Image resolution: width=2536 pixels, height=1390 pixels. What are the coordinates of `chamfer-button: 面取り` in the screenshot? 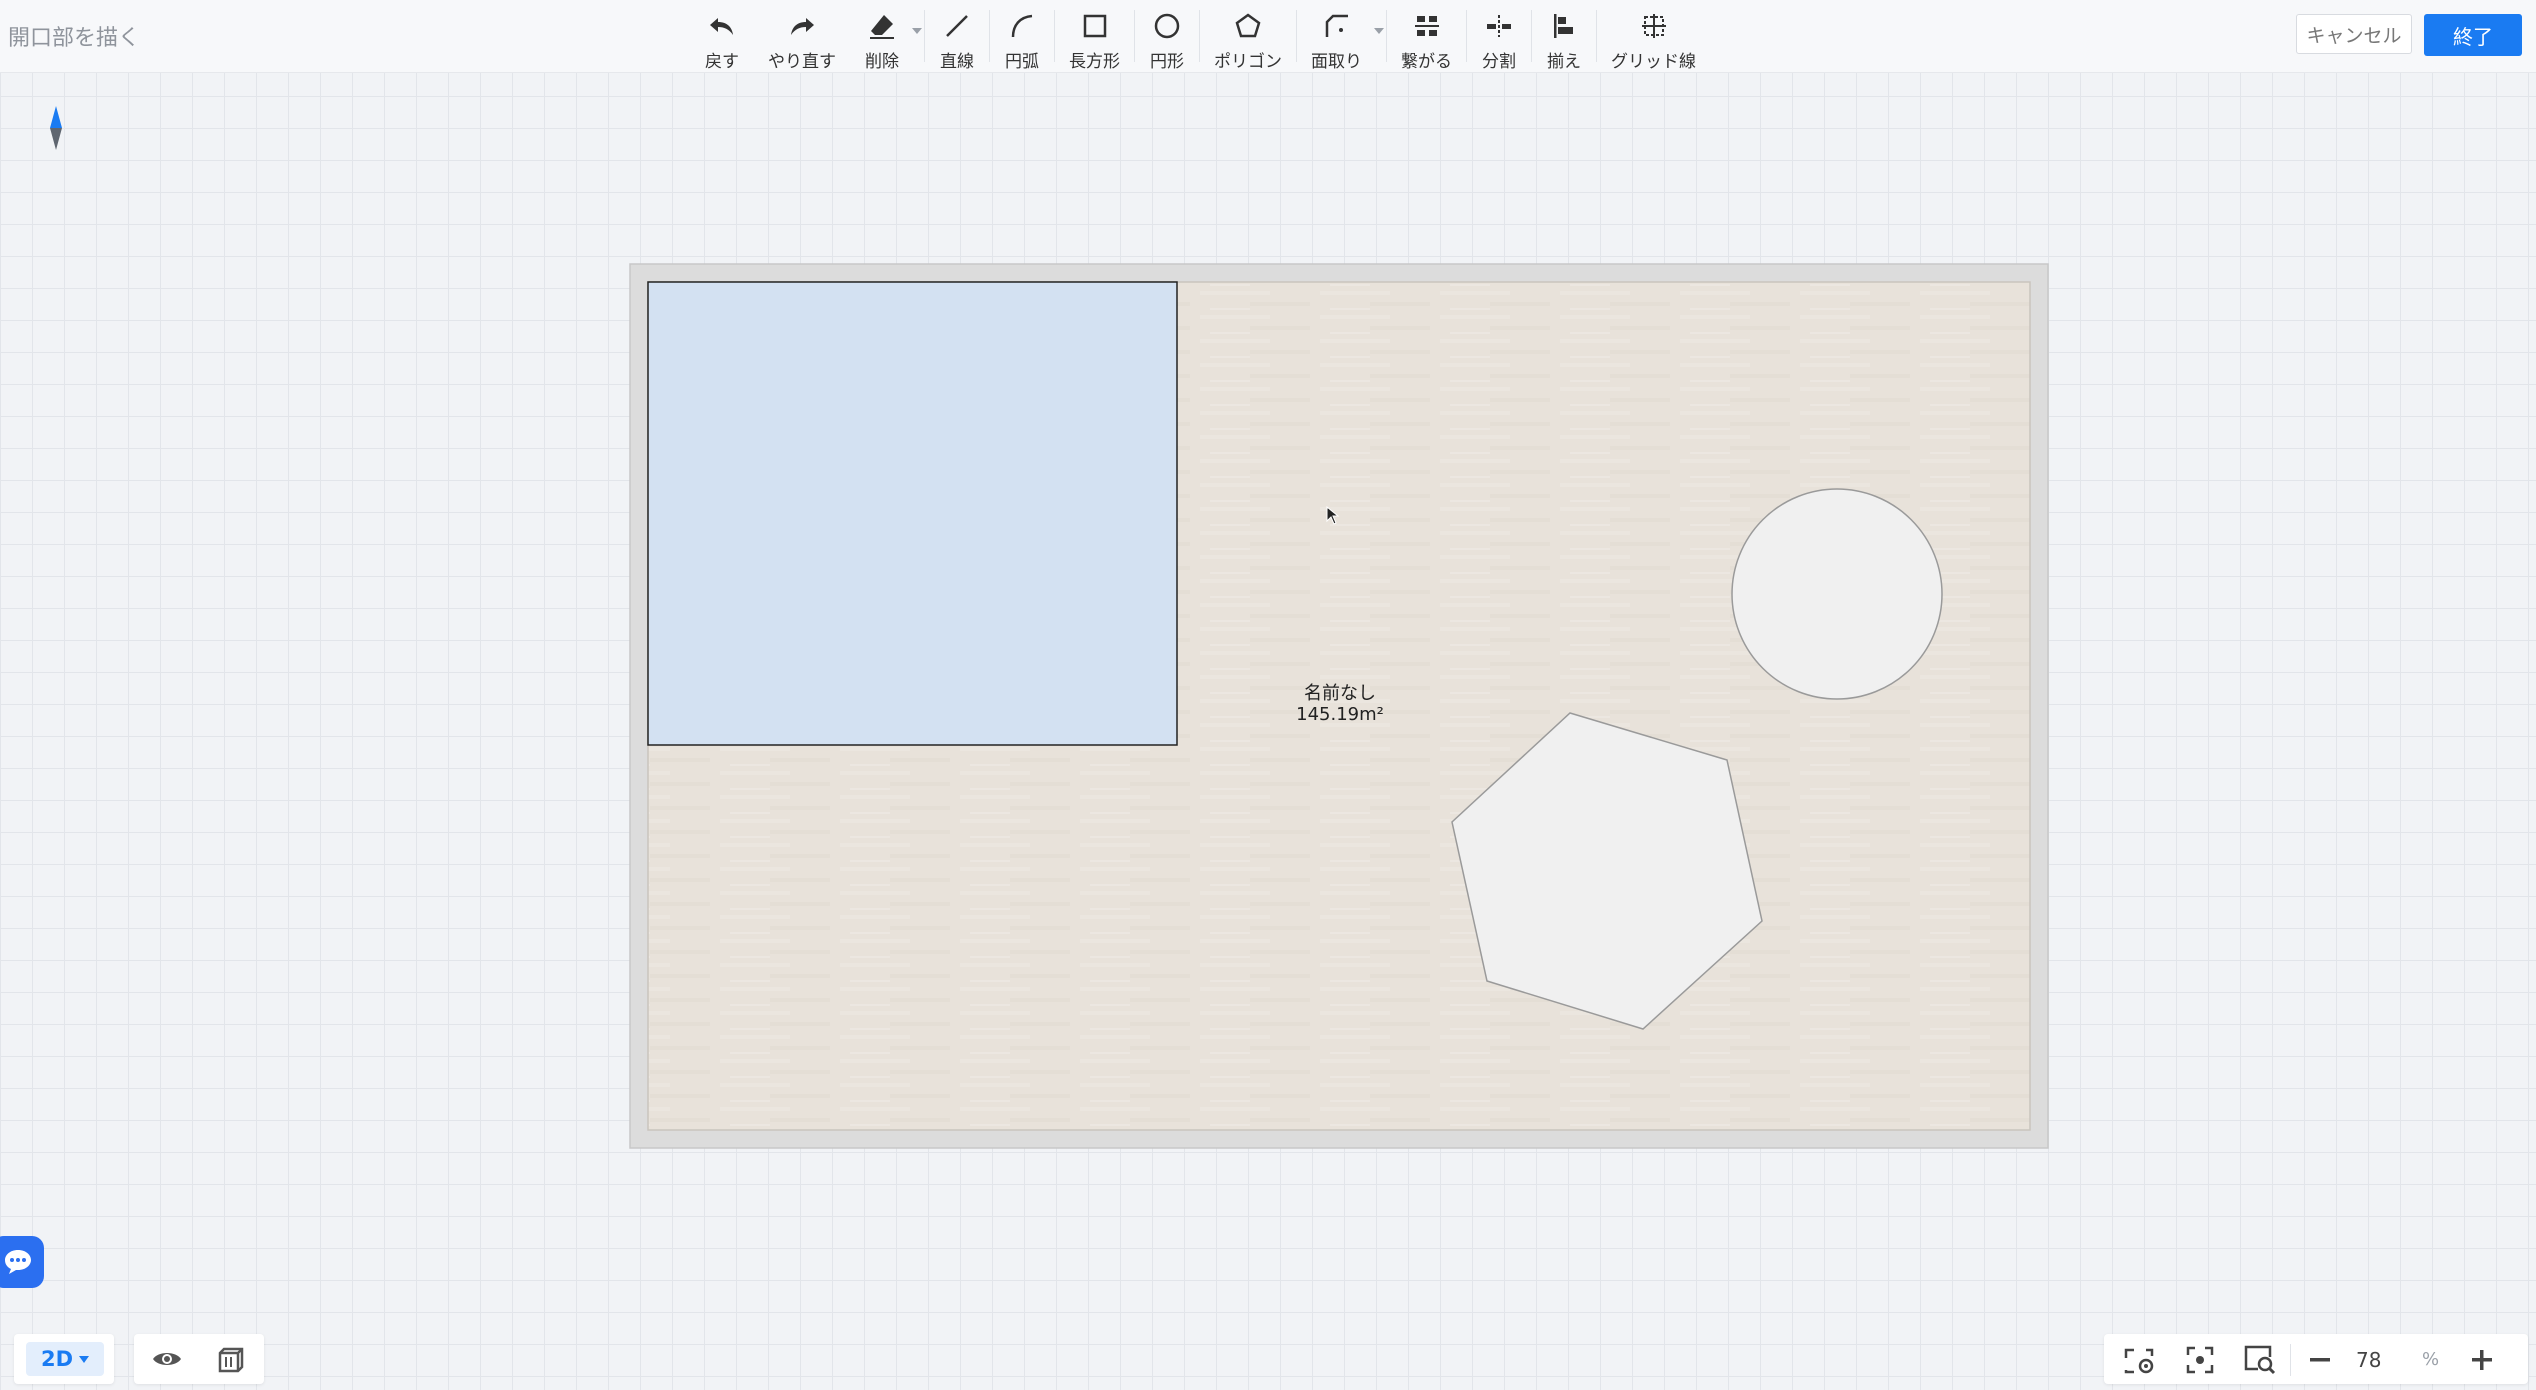 It's located at (1341, 36).